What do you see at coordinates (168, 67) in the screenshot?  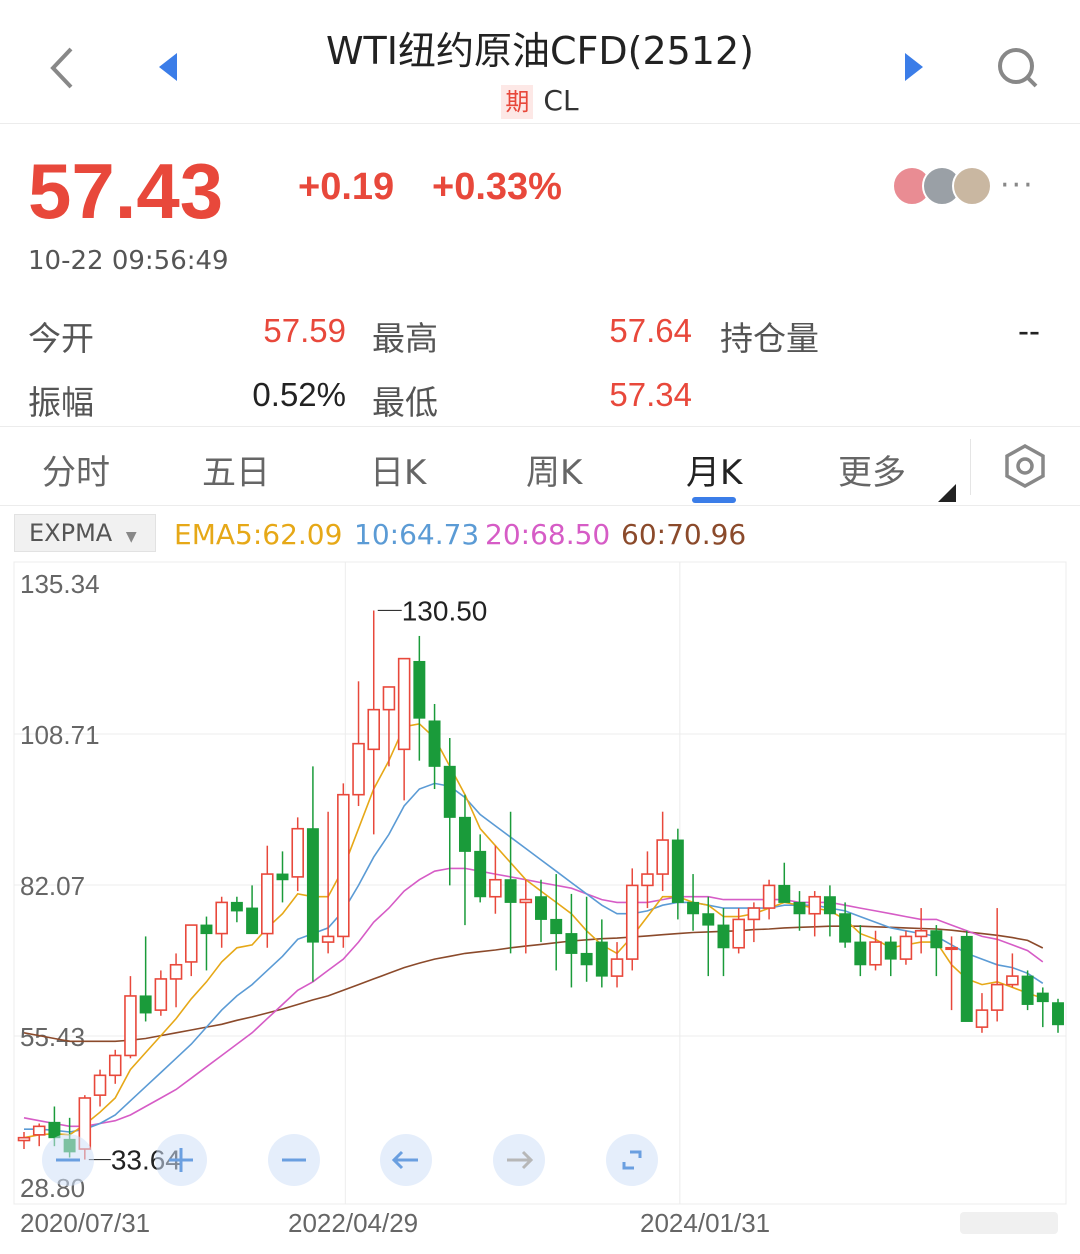 I see `prev-triangle-icon` at bounding box center [168, 67].